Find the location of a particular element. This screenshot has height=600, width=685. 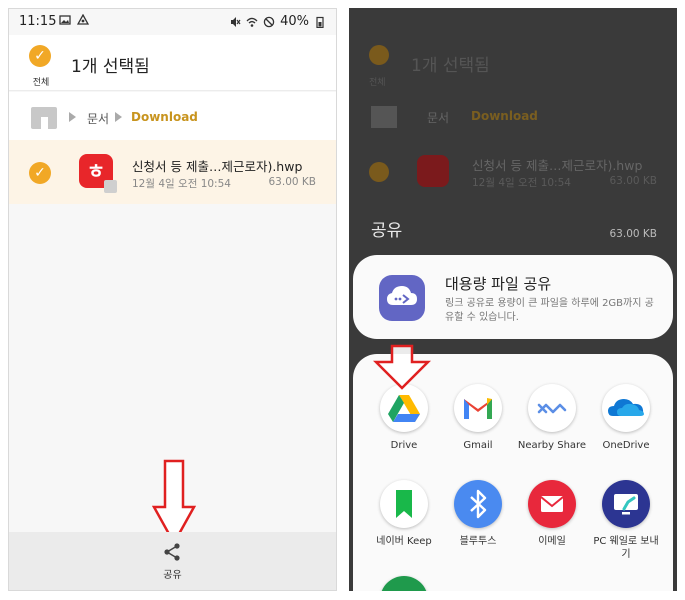

file-name-dimmed: 신청서 등 제출…제근로자).hwp is located at coordinates (557, 165).